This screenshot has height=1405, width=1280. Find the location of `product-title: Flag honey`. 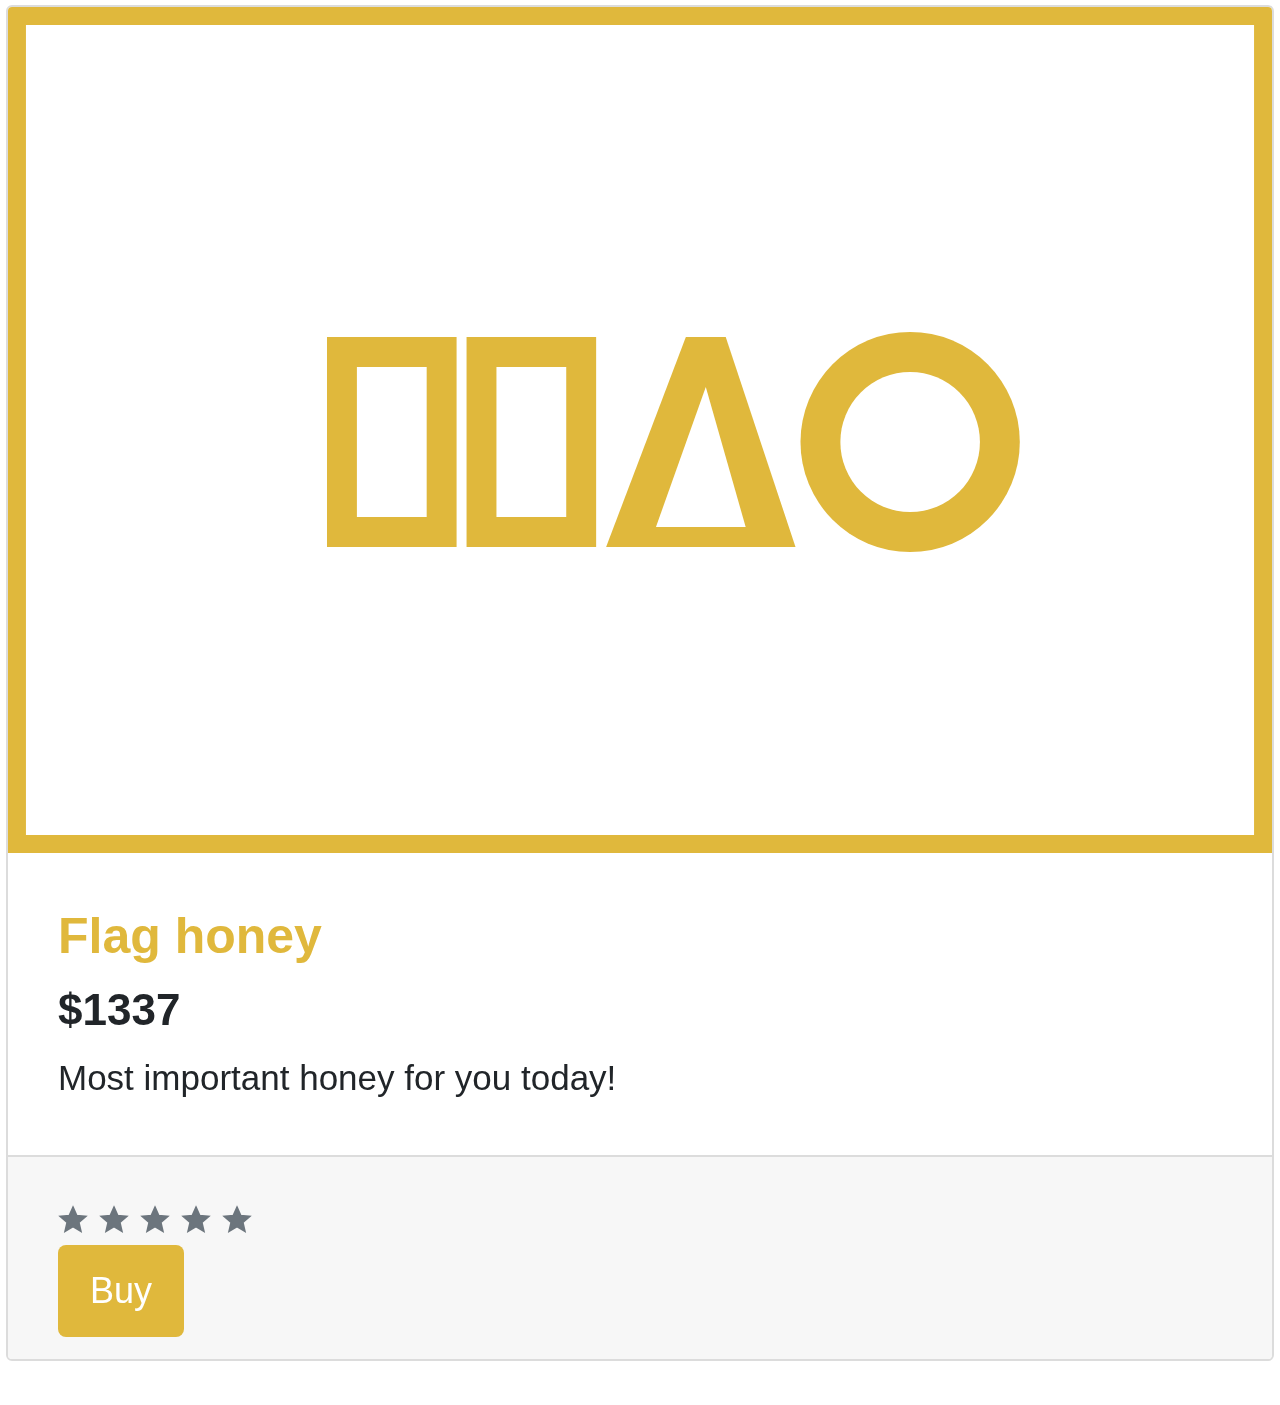

product-title: Flag honey is located at coordinates (190, 936).